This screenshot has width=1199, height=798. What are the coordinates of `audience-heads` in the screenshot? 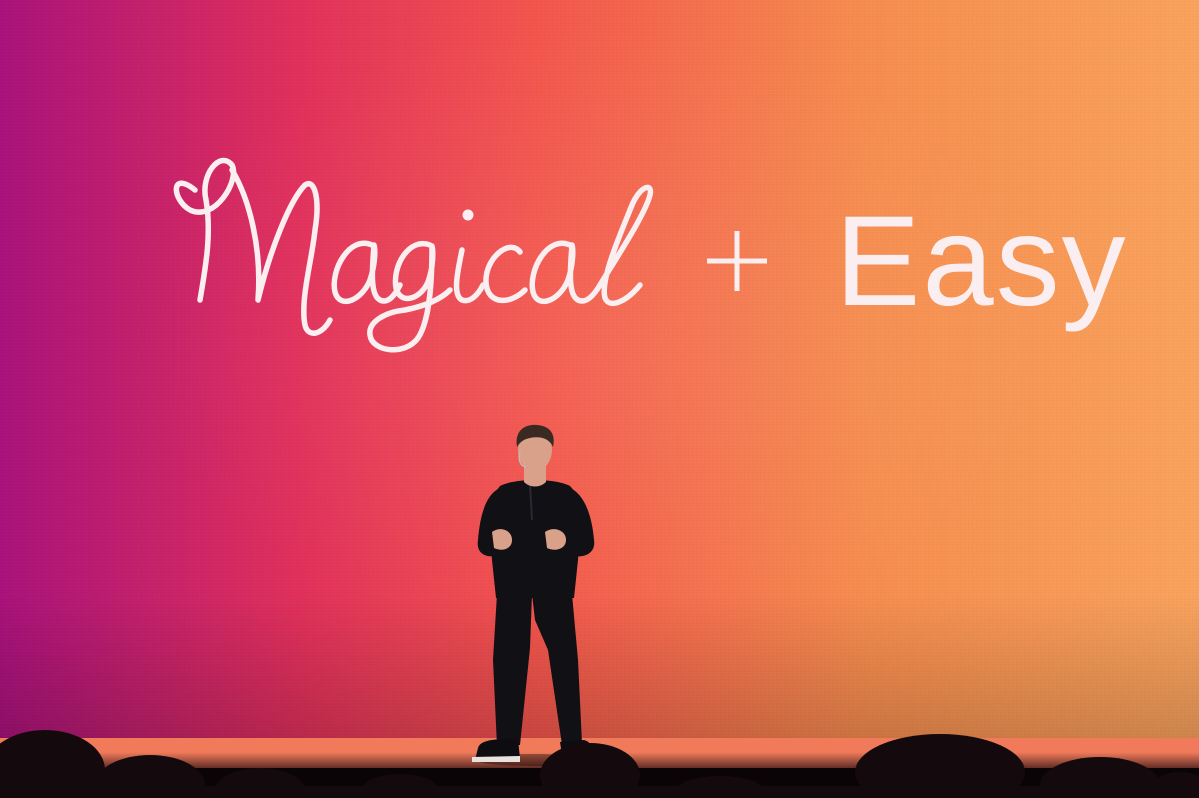 It's located at (599, 764).